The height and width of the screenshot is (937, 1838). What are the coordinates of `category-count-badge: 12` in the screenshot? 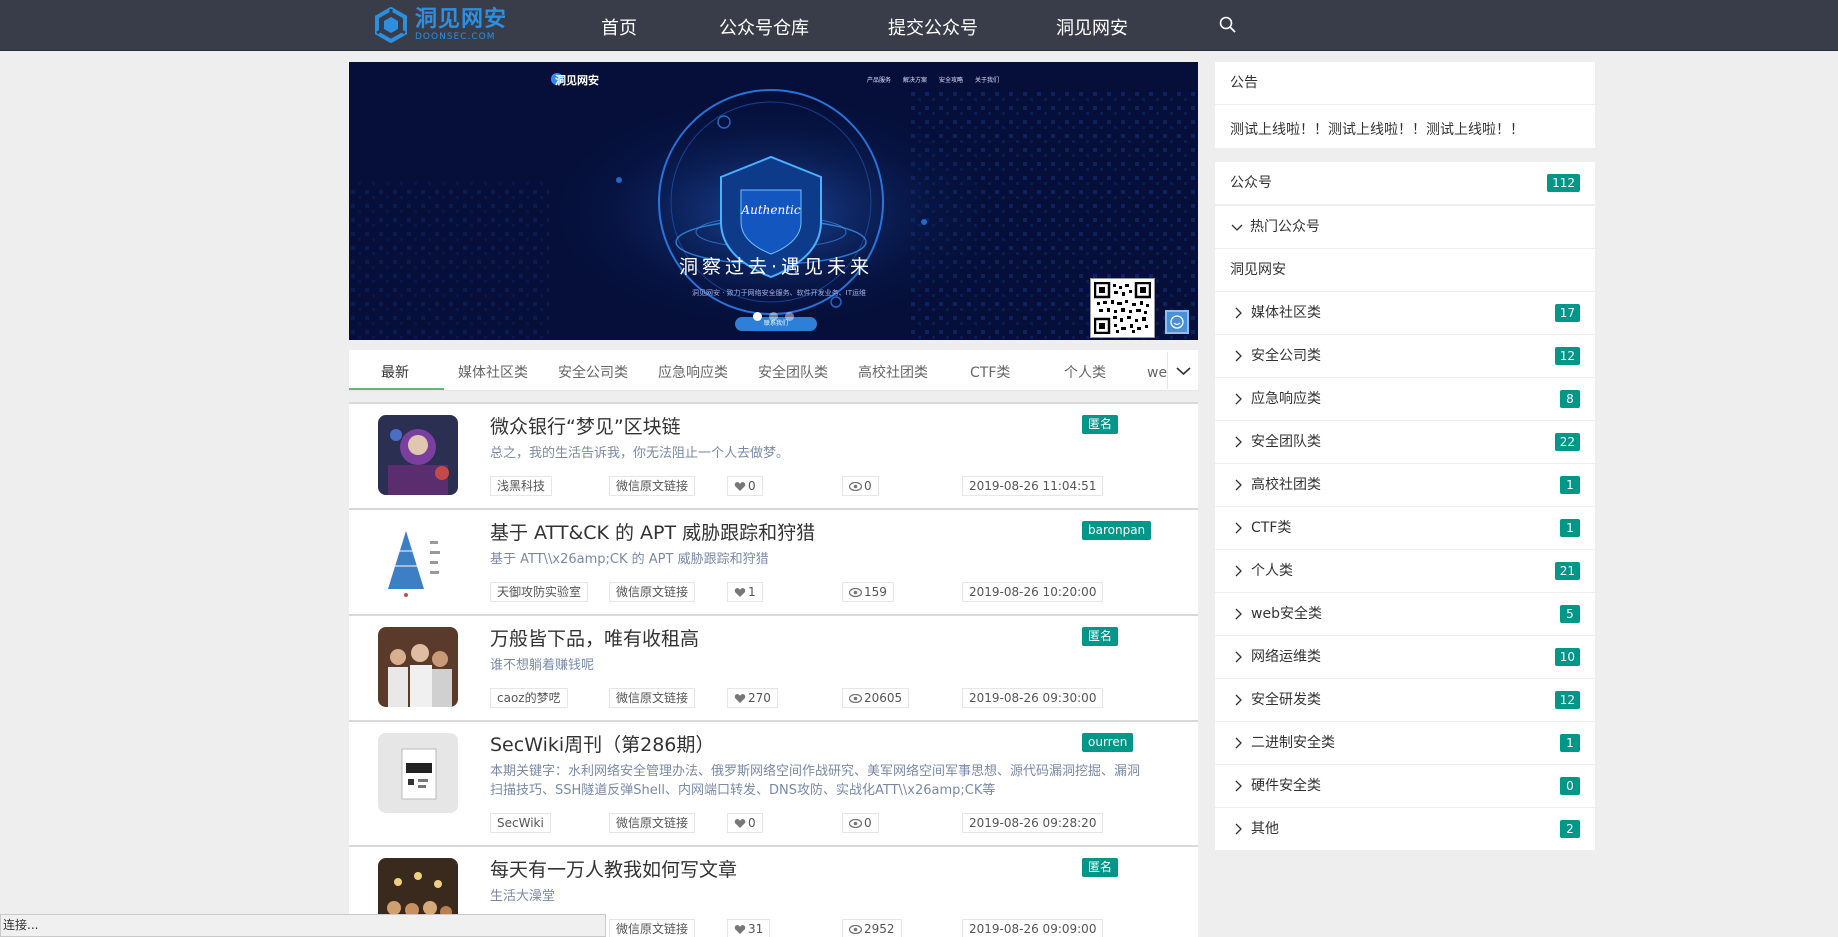 It's located at (1567, 700).